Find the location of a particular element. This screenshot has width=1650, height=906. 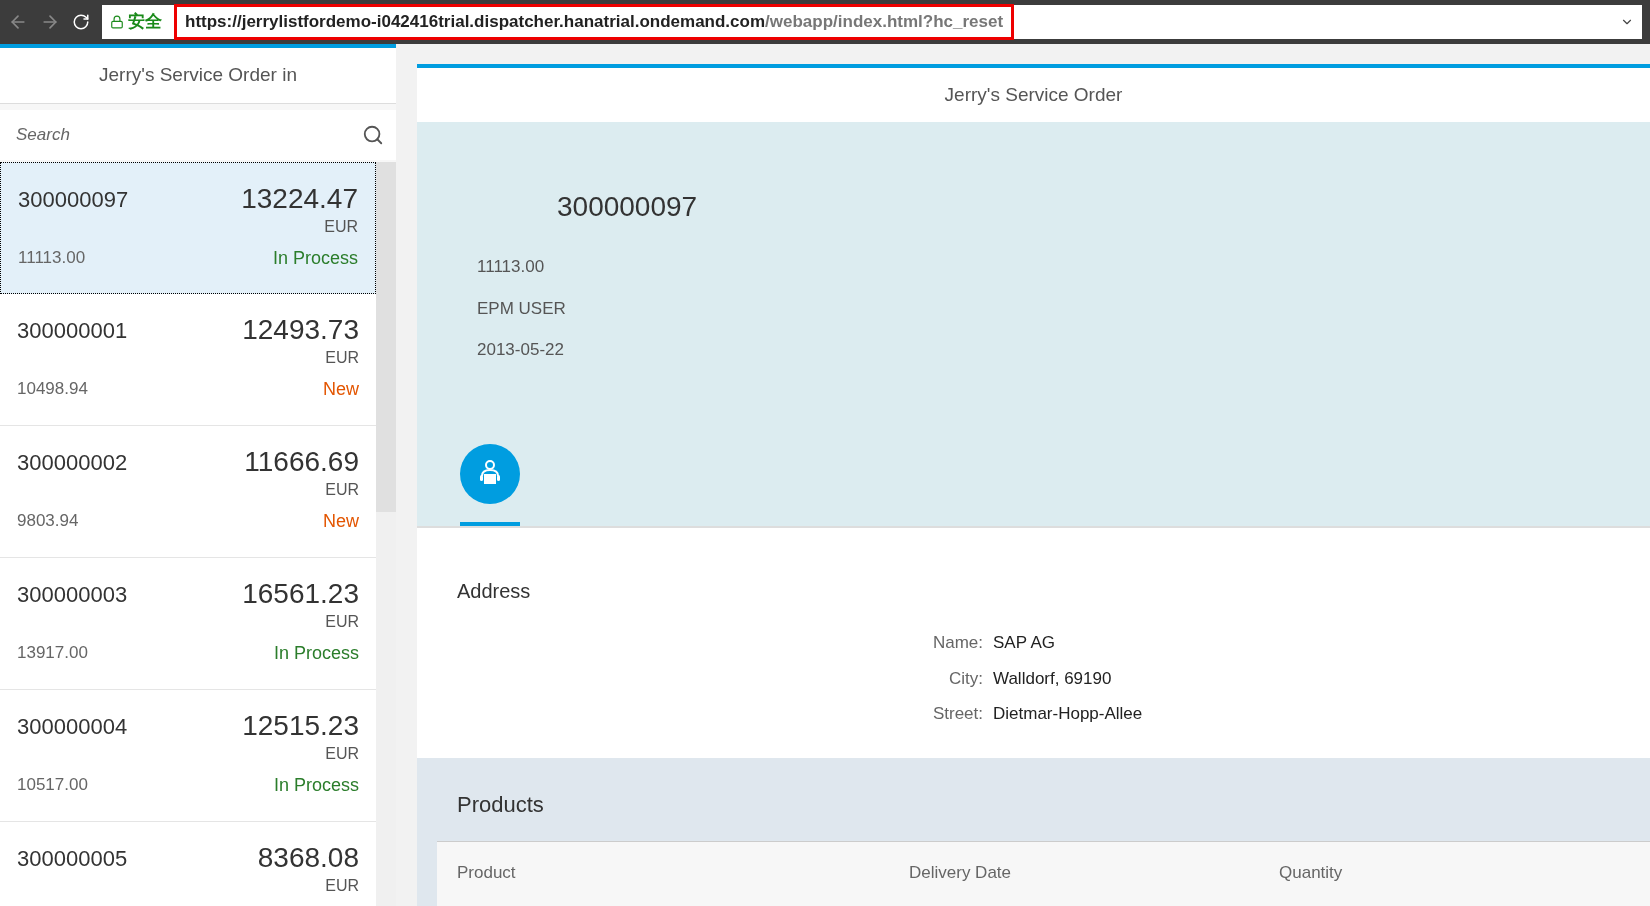

security-label: 安全 is located at coordinates (145, 22).